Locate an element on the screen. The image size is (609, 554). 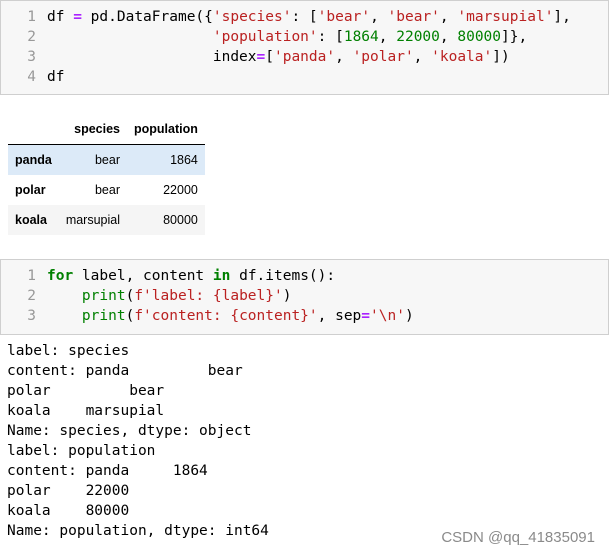
code-token: 'marsupial' is located at coordinates (505, 17).